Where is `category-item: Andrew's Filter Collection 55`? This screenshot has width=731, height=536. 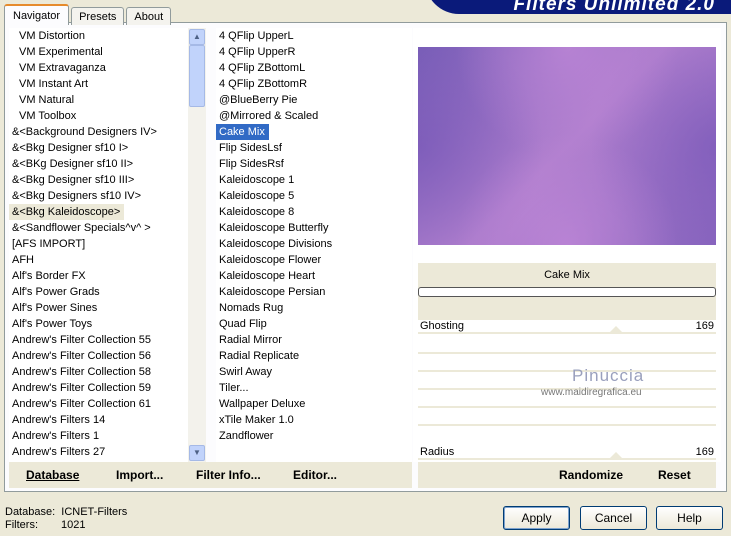 category-item: Andrew's Filter Collection 55 is located at coordinates (98, 340).